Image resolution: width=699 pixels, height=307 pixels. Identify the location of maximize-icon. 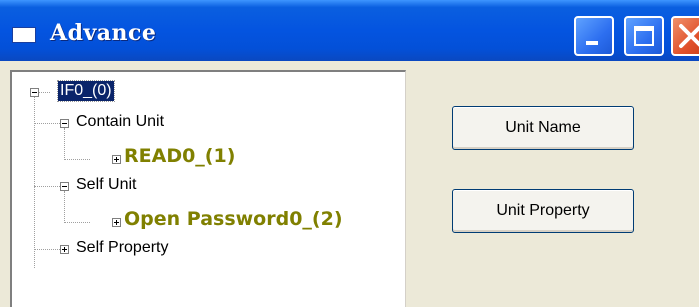
(644, 36).